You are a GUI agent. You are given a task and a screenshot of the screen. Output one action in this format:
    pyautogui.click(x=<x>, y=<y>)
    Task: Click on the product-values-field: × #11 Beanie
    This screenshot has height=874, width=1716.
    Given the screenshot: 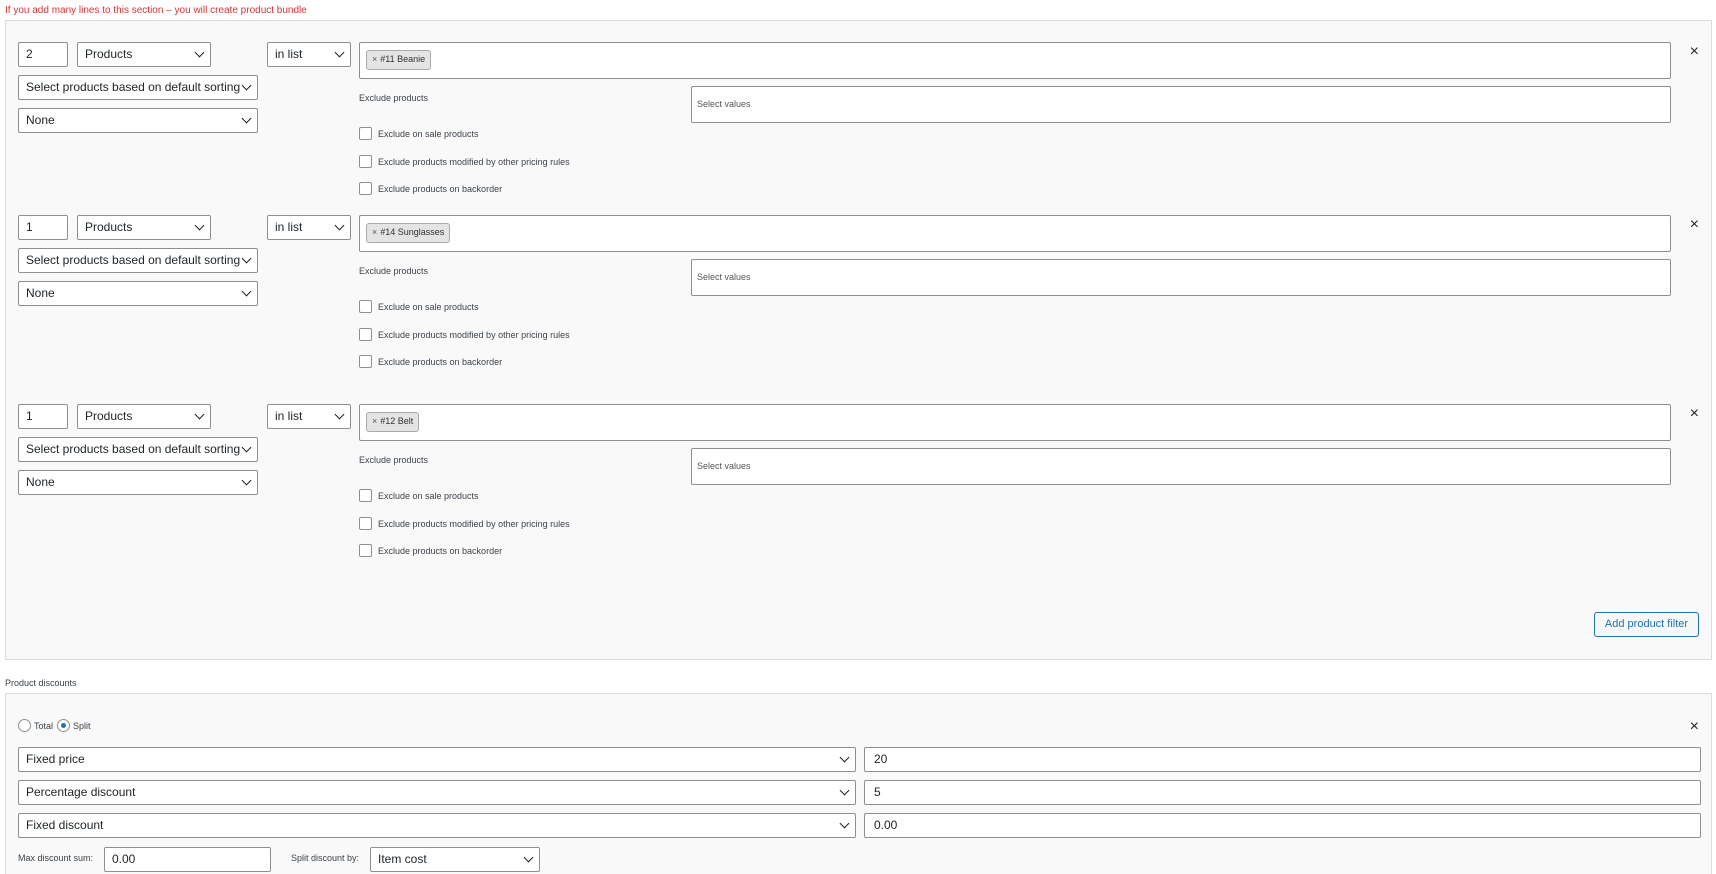 What is the action you would take?
    pyautogui.click(x=1015, y=60)
    